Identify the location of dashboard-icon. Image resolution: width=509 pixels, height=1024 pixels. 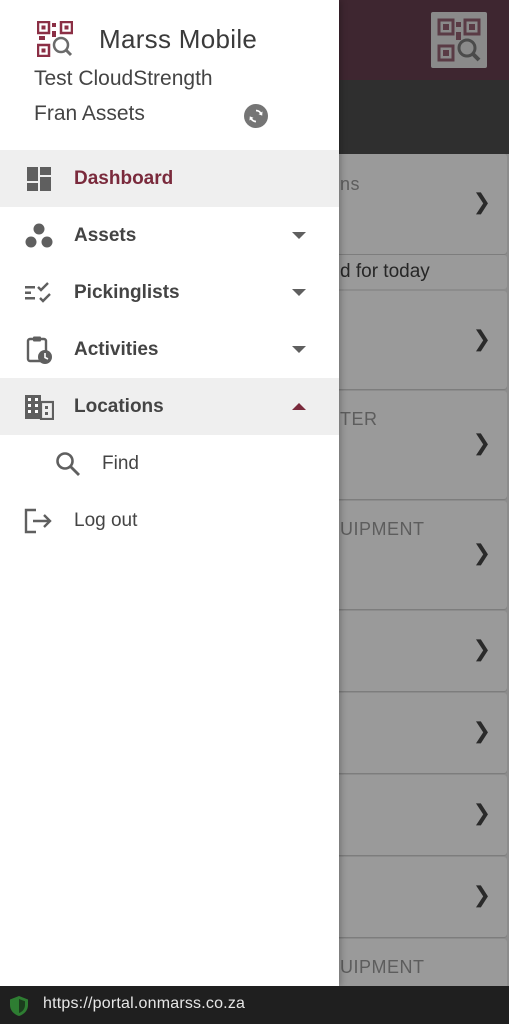
(39, 179).